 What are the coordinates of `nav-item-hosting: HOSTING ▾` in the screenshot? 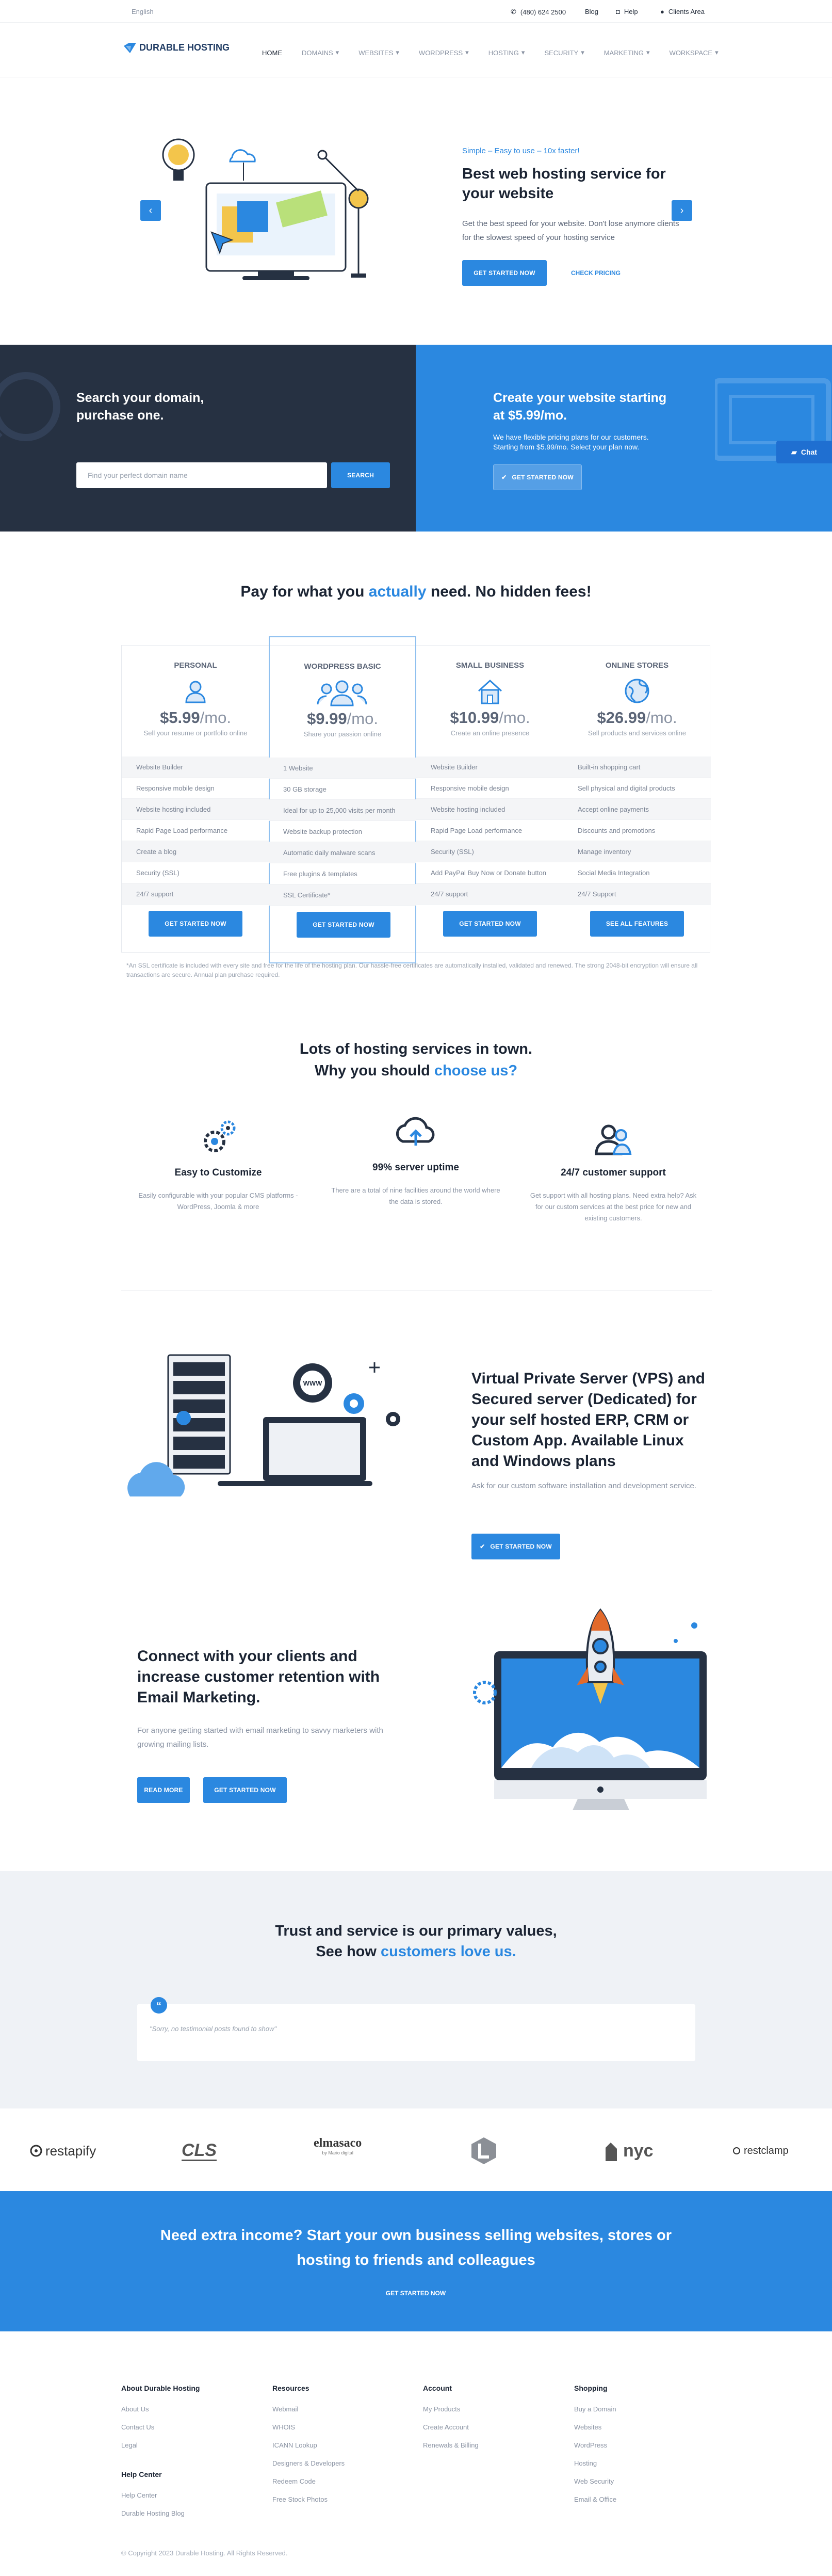 It's located at (506, 53).